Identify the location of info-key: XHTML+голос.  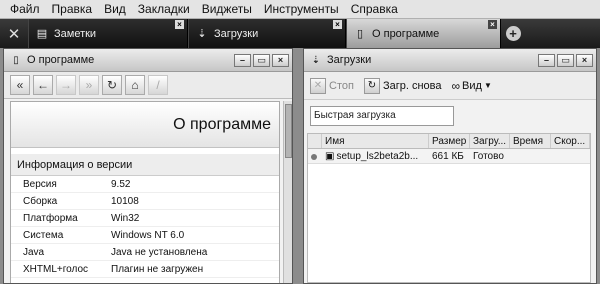
(56, 269).